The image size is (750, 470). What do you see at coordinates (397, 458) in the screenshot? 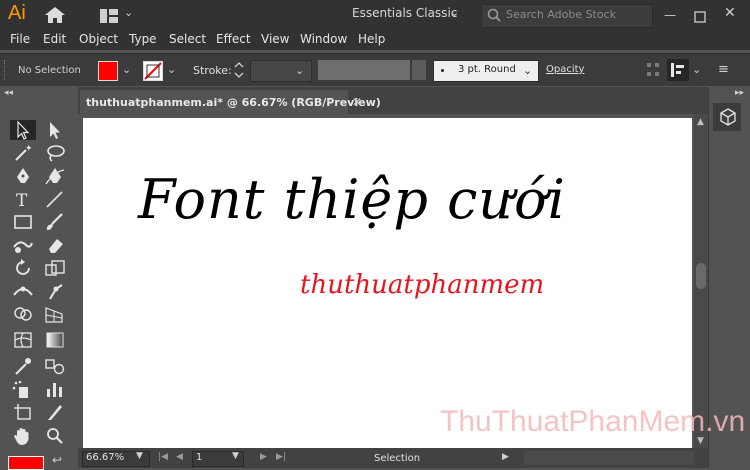
I see `status-tool-name: Selection` at bounding box center [397, 458].